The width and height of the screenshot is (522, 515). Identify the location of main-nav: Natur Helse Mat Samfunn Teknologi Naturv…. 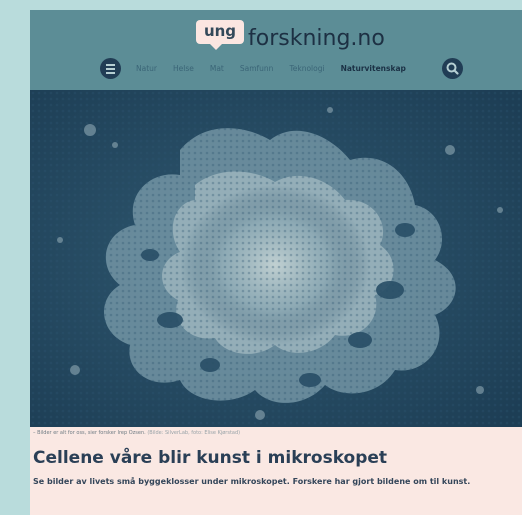
(271, 69).